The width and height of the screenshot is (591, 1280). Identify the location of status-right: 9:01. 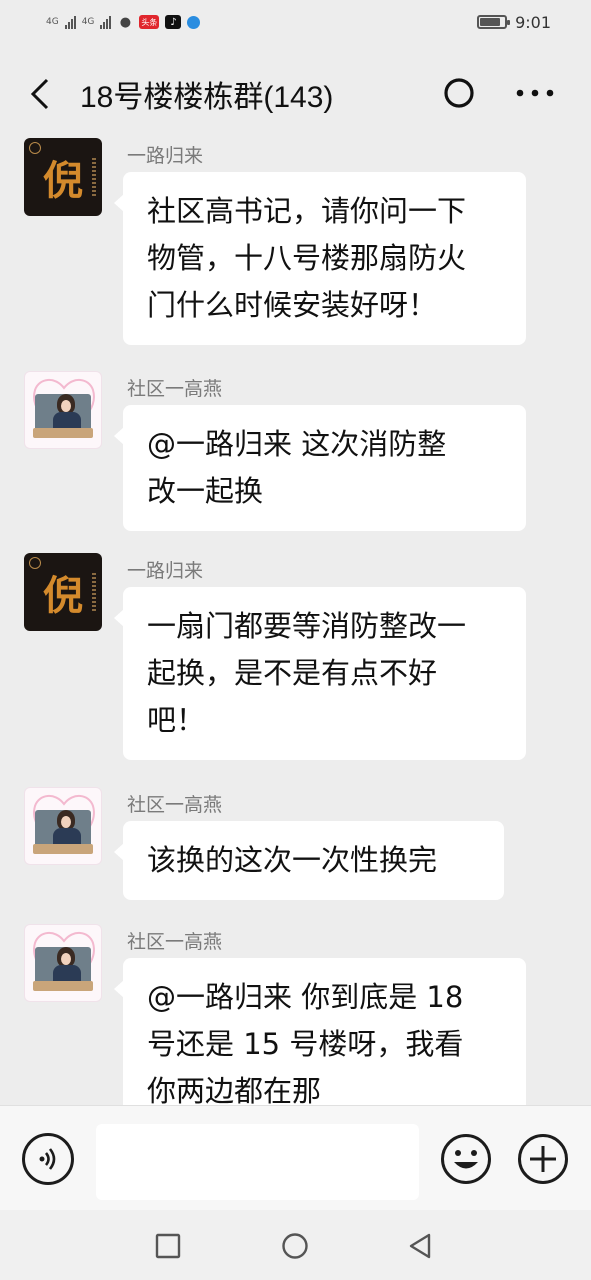
(514, 22).